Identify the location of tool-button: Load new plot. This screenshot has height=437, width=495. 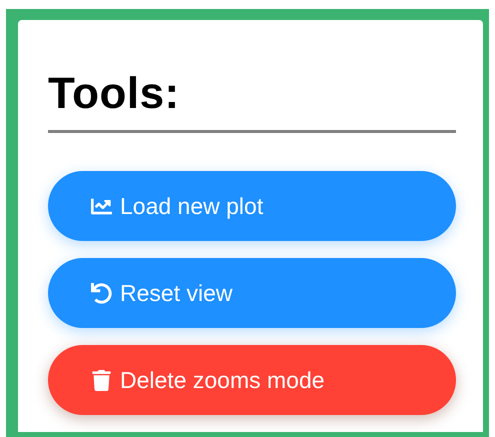
(252, 206).